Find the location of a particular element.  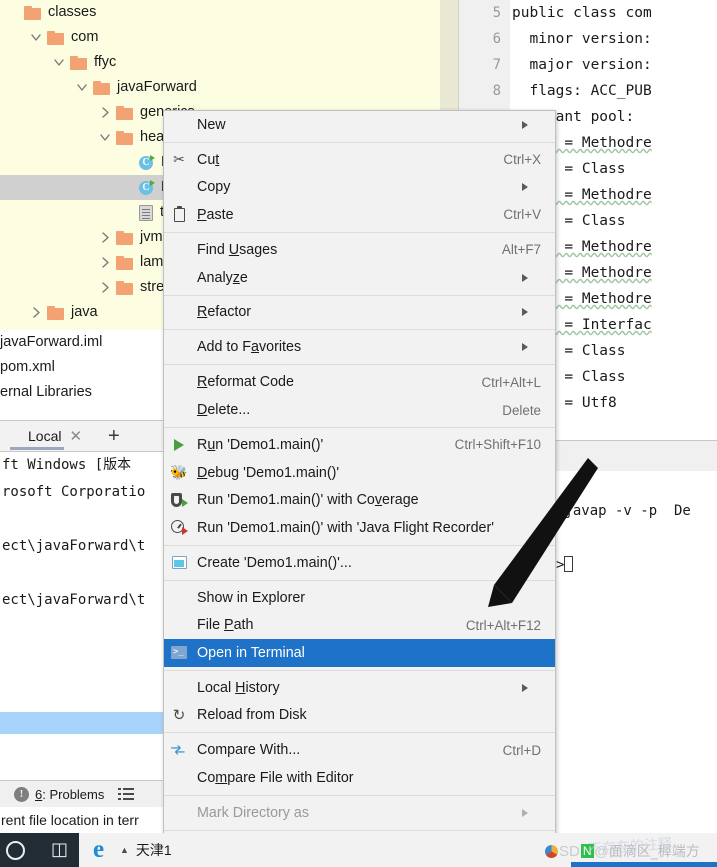

tree-item-com: com is located at coordinates (220, 37).